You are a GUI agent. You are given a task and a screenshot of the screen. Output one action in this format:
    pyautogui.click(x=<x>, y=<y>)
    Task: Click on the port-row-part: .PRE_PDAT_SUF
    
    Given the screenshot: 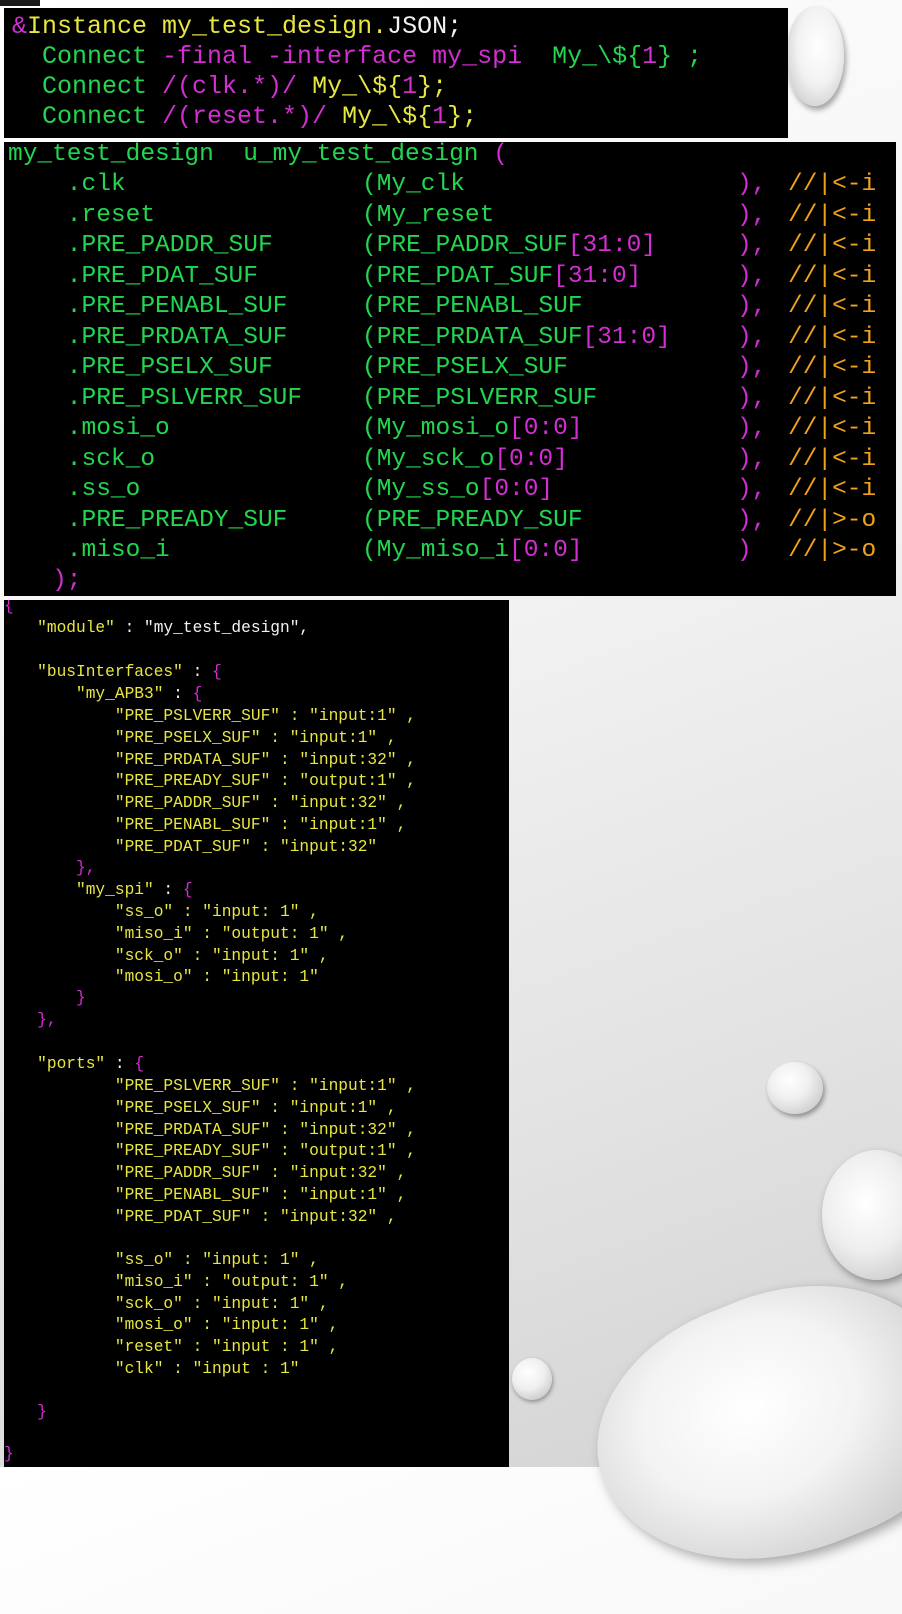 What is the action you would take?
    pyautogui.click(x=133, y=276)
    